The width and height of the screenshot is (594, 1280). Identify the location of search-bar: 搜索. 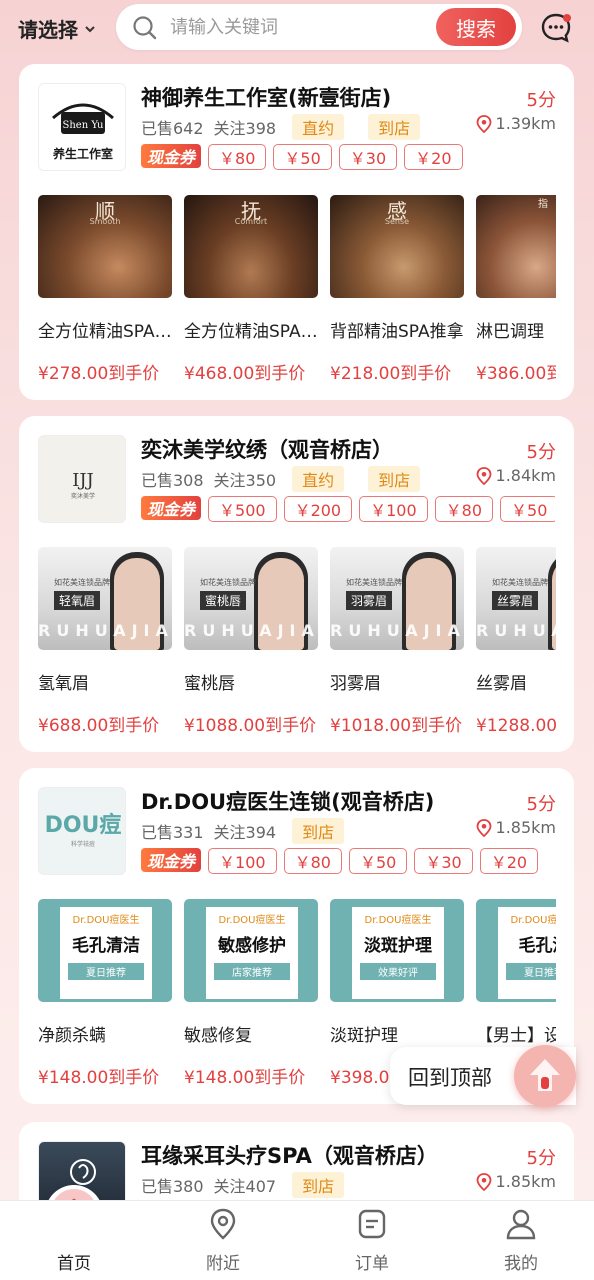
(319, 27).